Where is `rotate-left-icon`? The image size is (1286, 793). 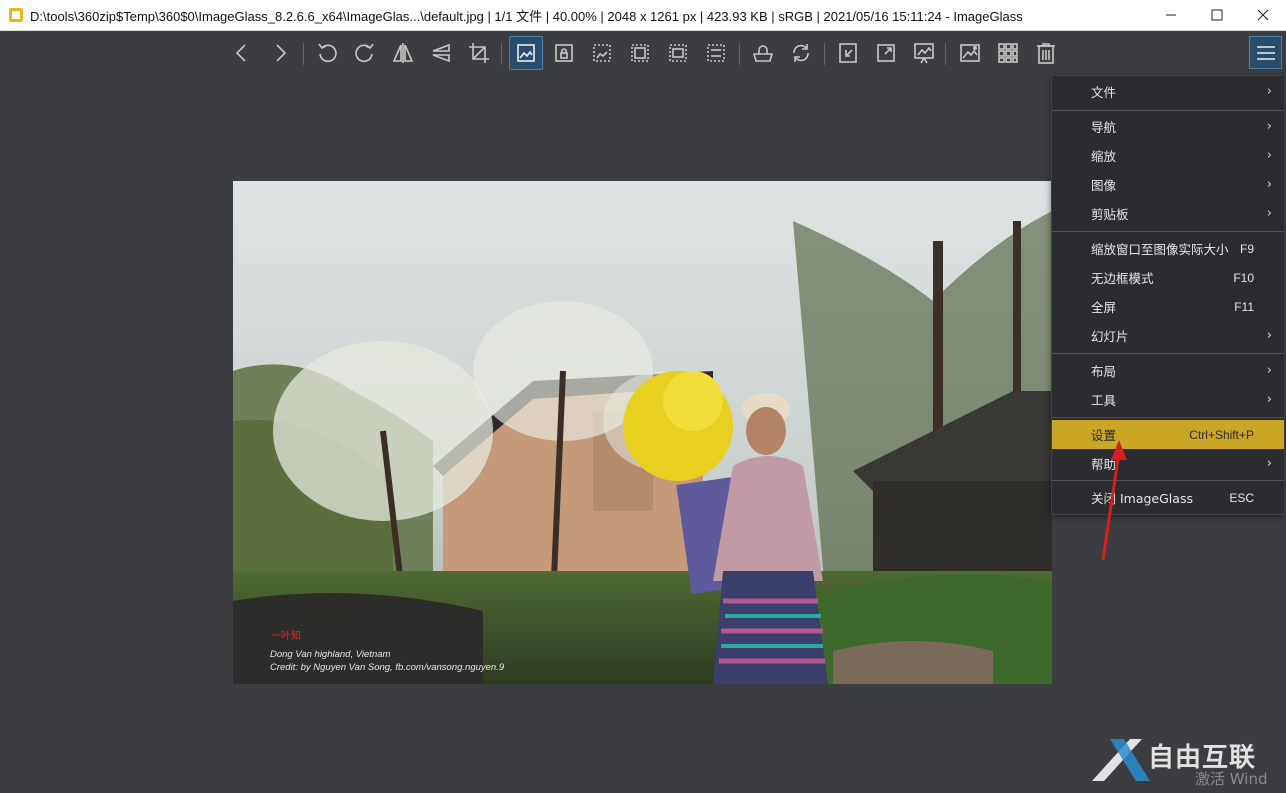
rotate-left-icon is located at coordinates (327, 53).